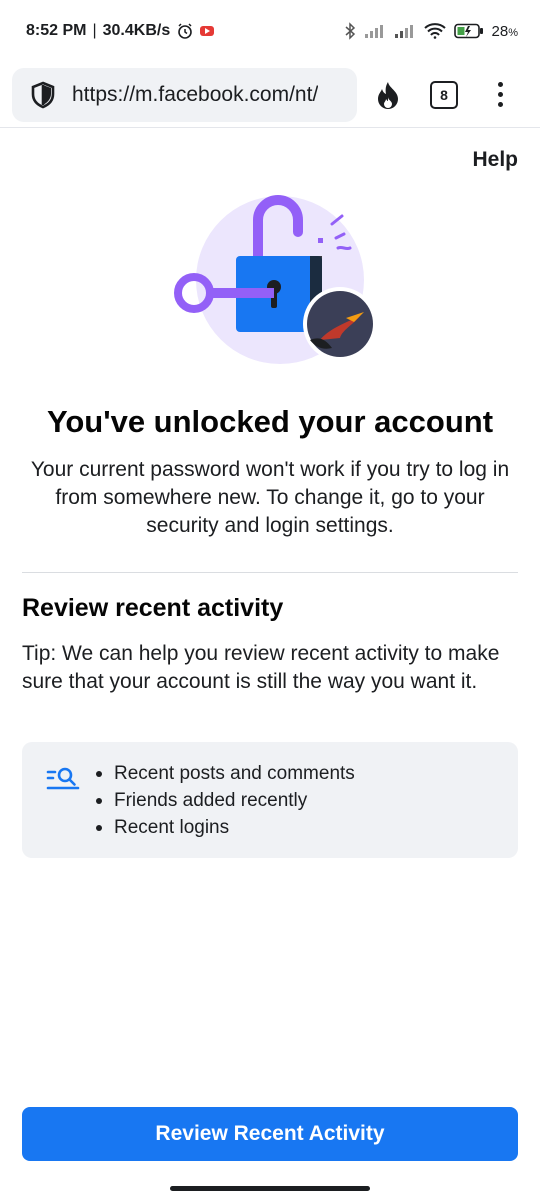  I want to click on status-right: 28%, so click(431, 31).